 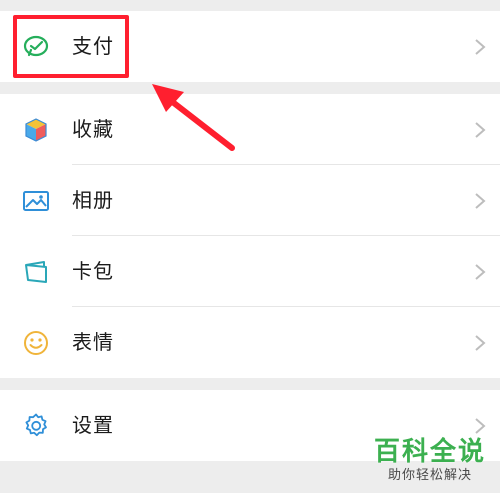 I want to click on menu-item-album-label: 相册, so click(x=93, y=200).